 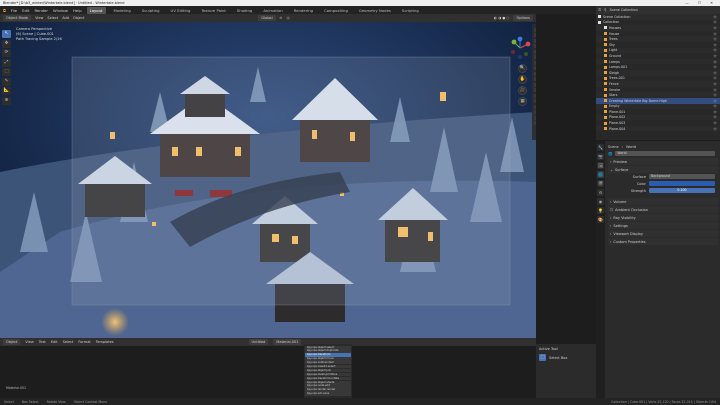 I want to click on modifier-tab-icon: ◉, so click(x=600, y=201).